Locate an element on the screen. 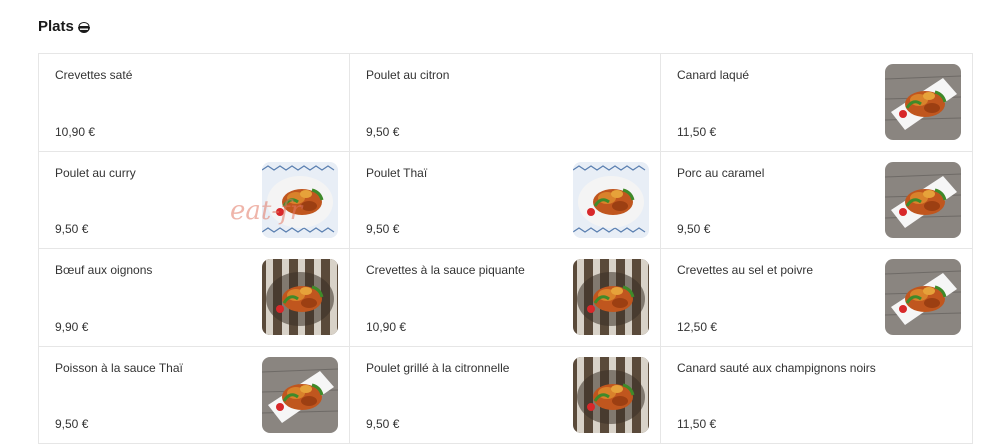  bowl-icon is located at coordinates (84, 27).